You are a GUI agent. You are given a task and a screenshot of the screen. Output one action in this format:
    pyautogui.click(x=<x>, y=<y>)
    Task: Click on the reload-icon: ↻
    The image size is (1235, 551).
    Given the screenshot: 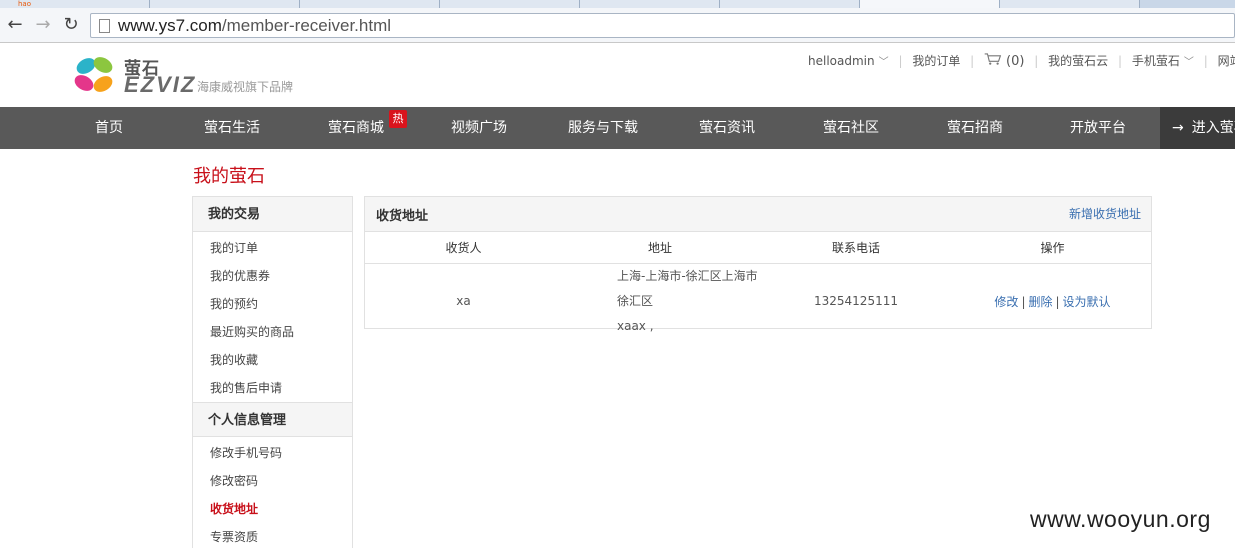 What is the action you would take?
    pyautogui.click(x=71, y=25)
    